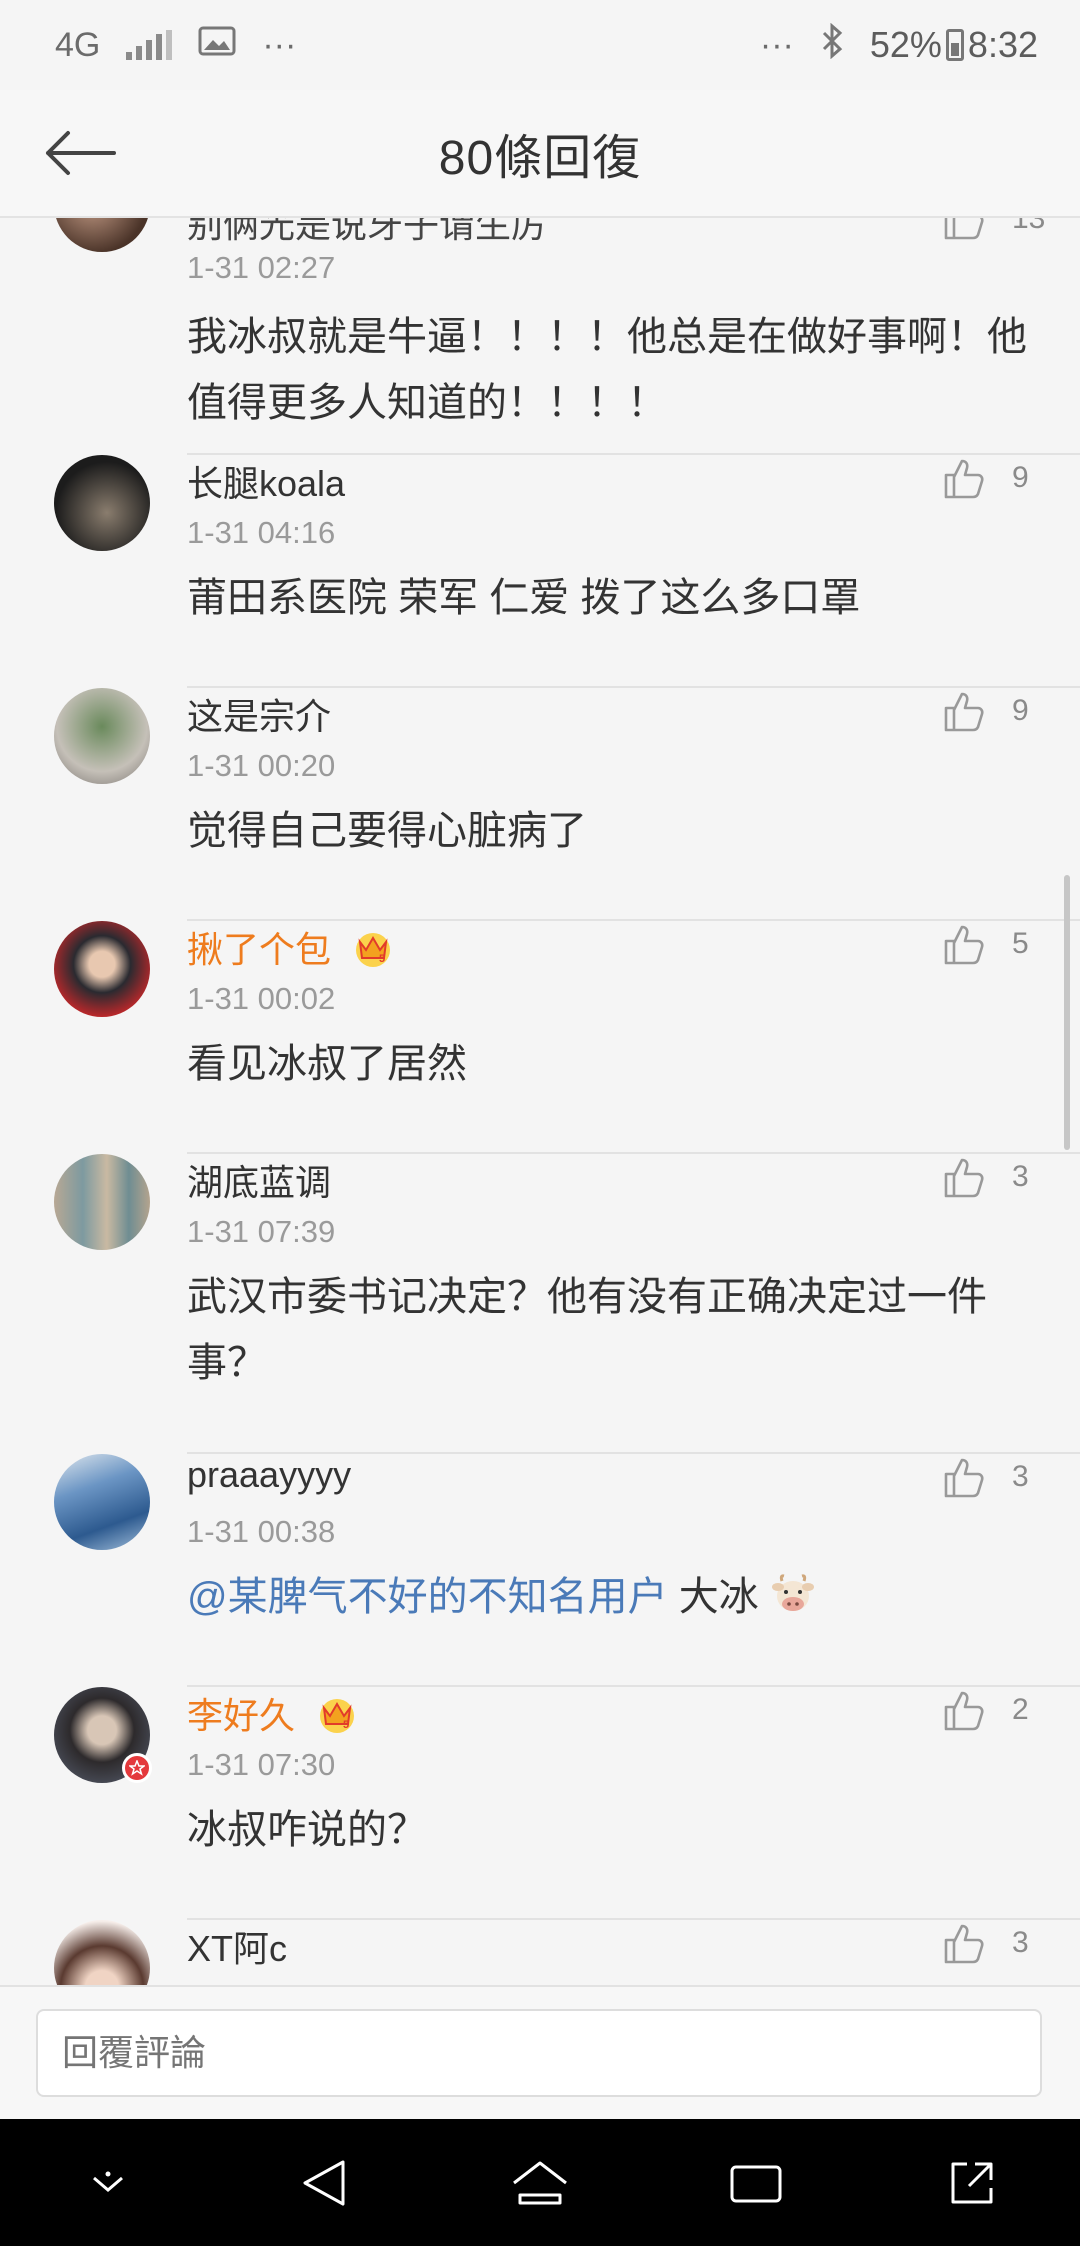 This screenshot has height=2246, width=1080. I want to click on header: 80條回復, so click(540, 154).